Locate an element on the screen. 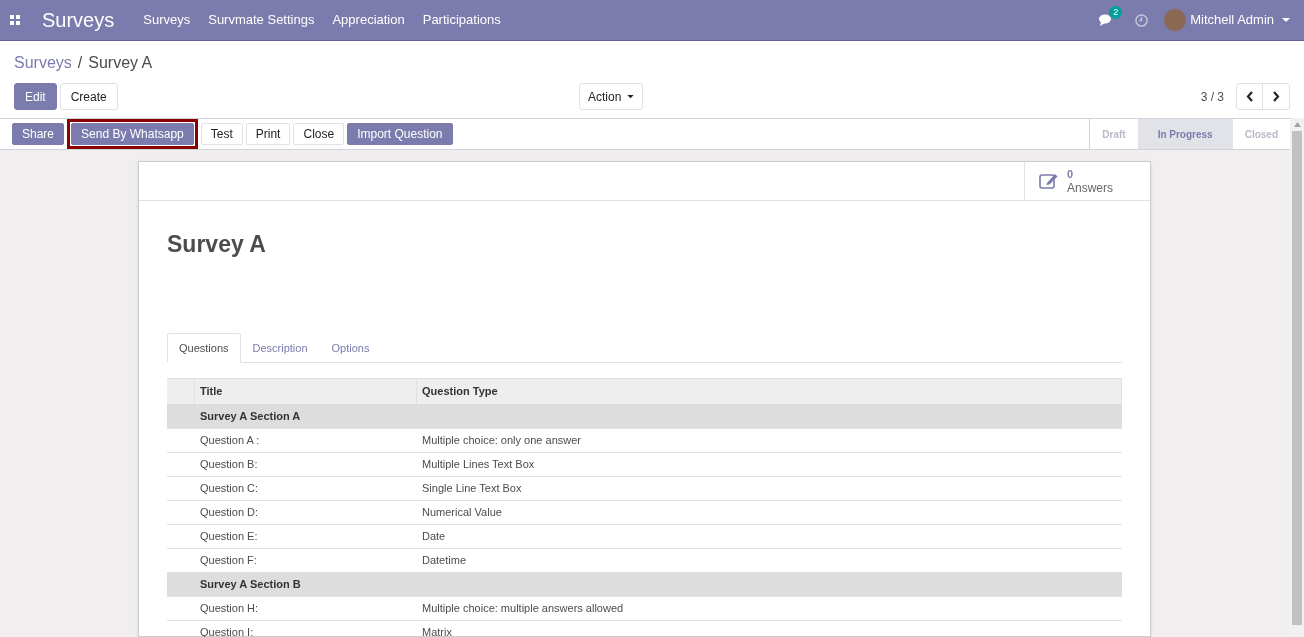  answers-stat-button: 0 Answers is located at coordinates (1087, 181).